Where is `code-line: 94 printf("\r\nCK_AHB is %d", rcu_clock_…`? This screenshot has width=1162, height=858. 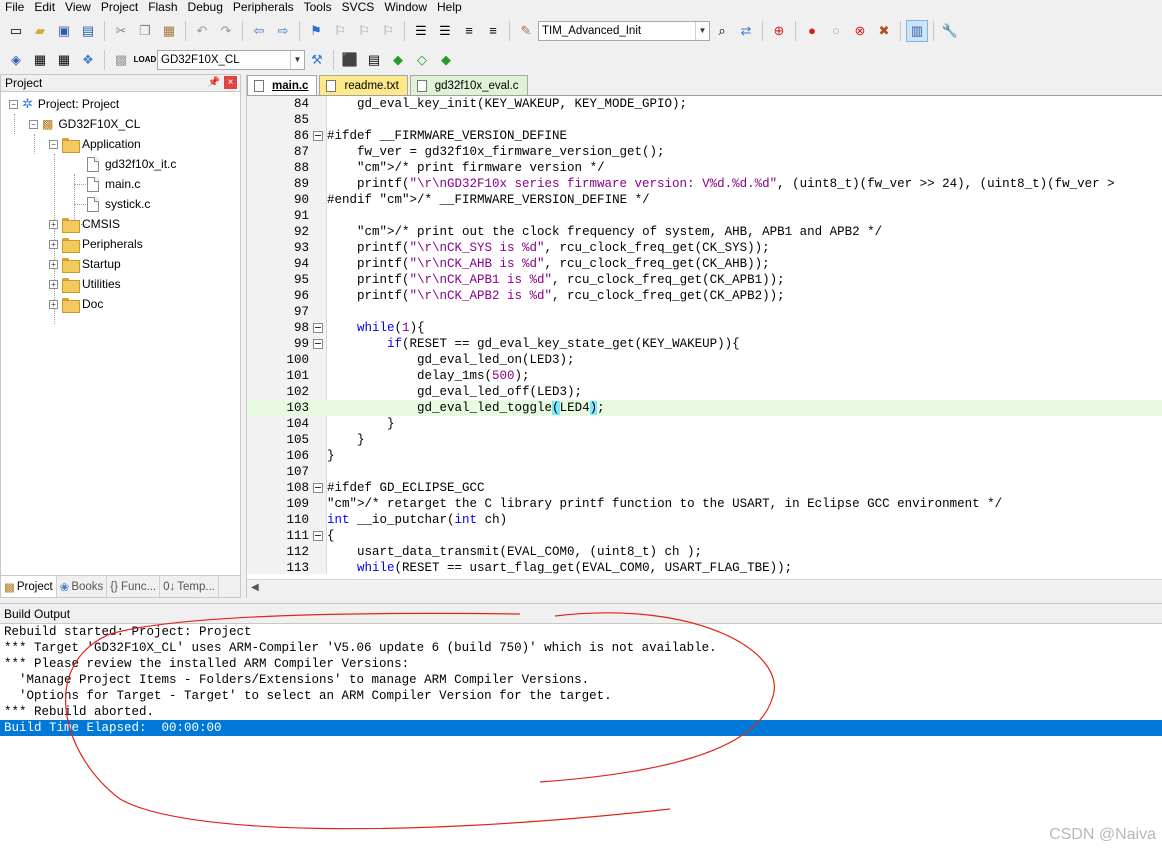
code-line: 94 printf("\r\nCK_AHB is %d", rcu_clock_… is located at coordinates (704, 264).